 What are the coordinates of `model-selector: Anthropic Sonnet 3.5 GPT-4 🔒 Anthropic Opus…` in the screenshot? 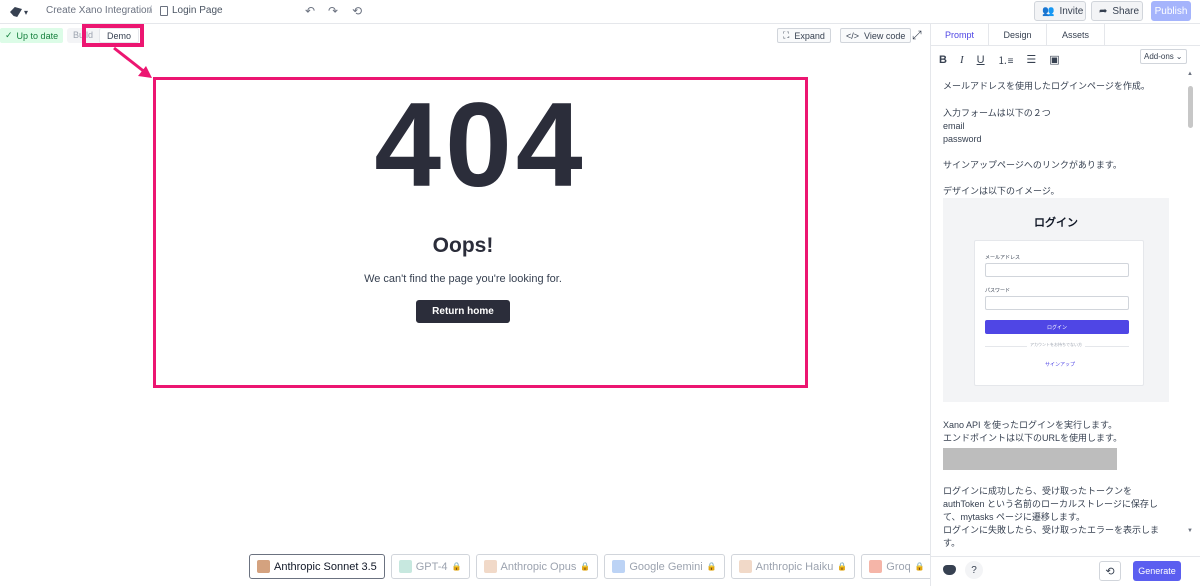 It's located at (591, 566).